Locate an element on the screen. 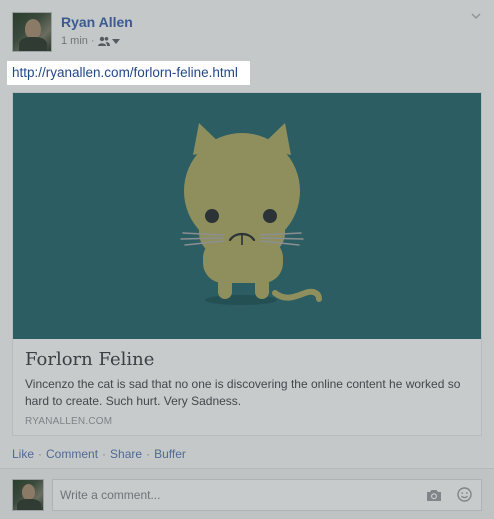 This screenshot has width=494, height=519. preview-domain: RYANALLEN.COM is located at coordinates (69, 421).